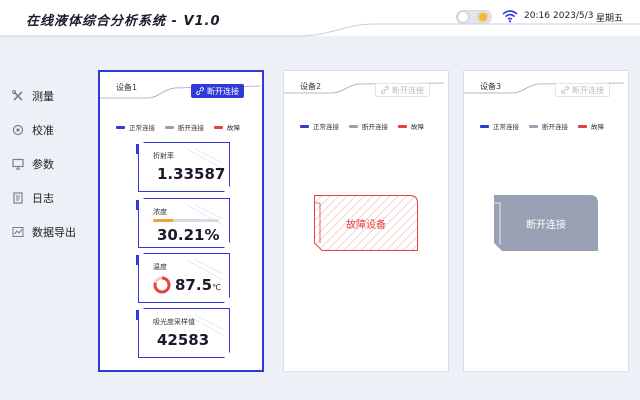 This screenshot has width=640, height=400. What do you see at coordinates (160, 212) in the screenshot?
I see `metric-label: 浓度` at bounding box center [160, 212].